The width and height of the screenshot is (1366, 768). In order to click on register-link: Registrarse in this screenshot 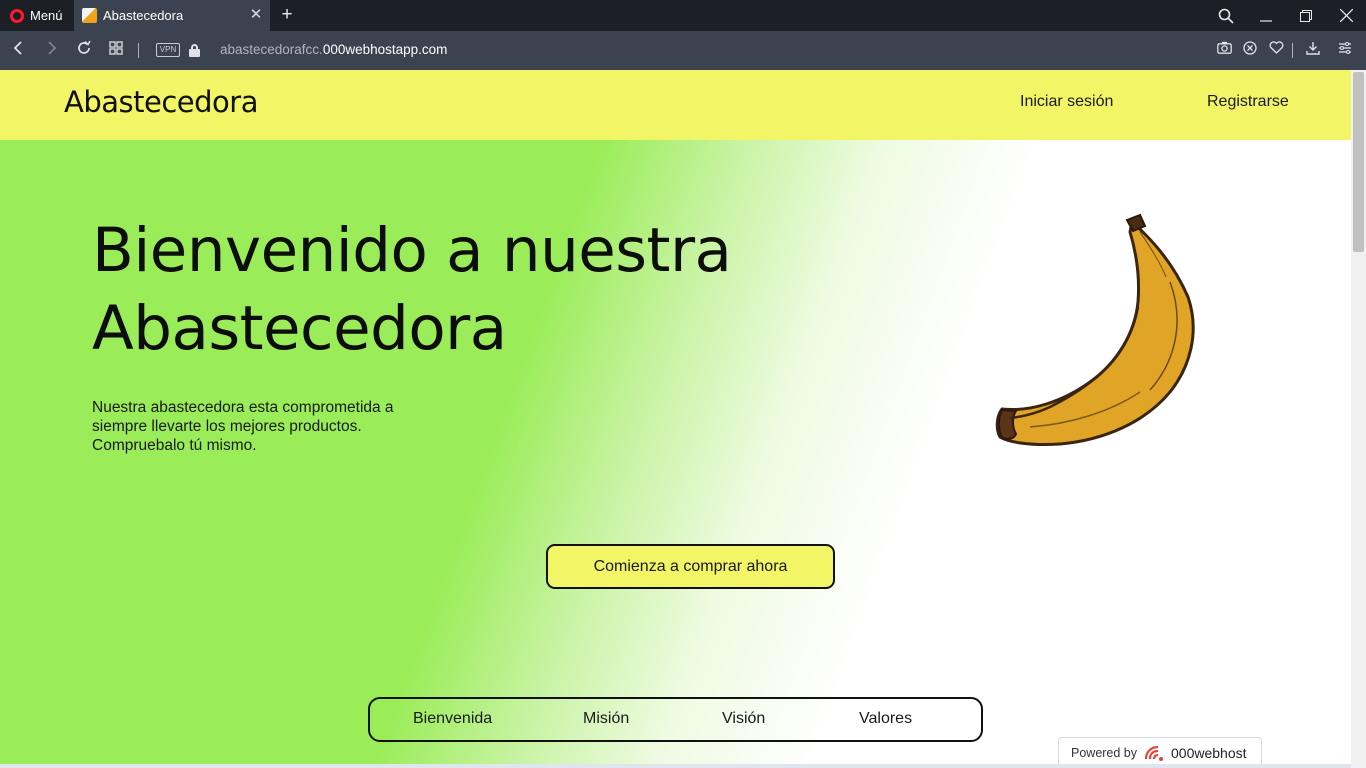, I will do `click(1248, 102)`.